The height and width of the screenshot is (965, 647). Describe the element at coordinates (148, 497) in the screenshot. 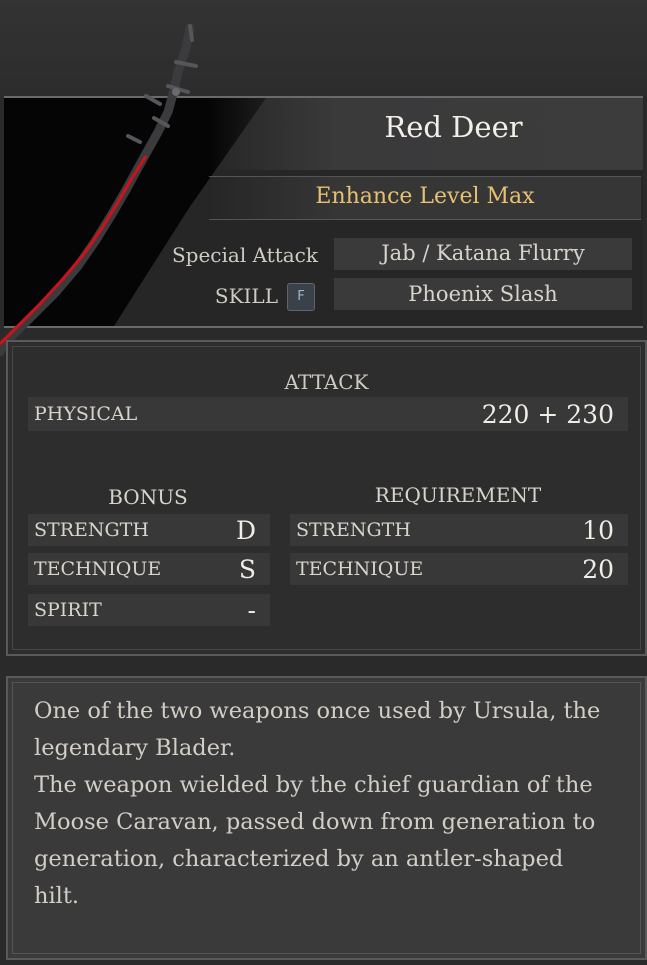

I see `bonus-header: BONUS` at that location.